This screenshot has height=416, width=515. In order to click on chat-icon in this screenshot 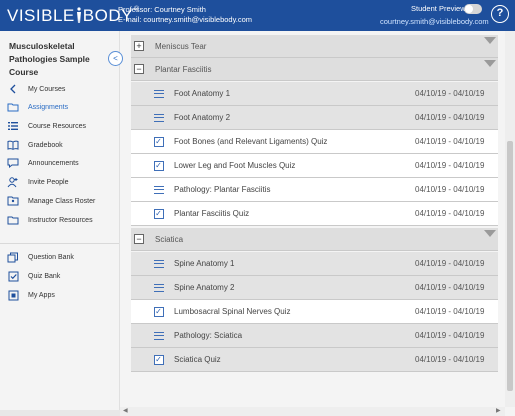, I will do `click(13, 163)`.